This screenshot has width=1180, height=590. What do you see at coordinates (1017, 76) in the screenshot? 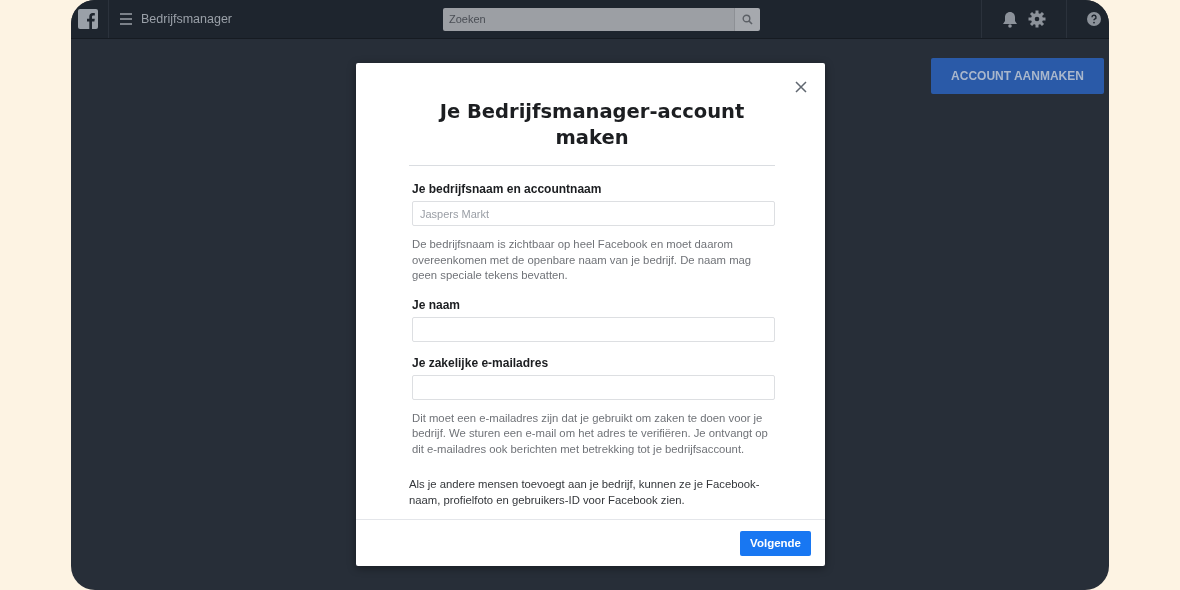
I see `create-account-button: ACCOUNT AANMAKEN` at bounding box center [1017, 76].